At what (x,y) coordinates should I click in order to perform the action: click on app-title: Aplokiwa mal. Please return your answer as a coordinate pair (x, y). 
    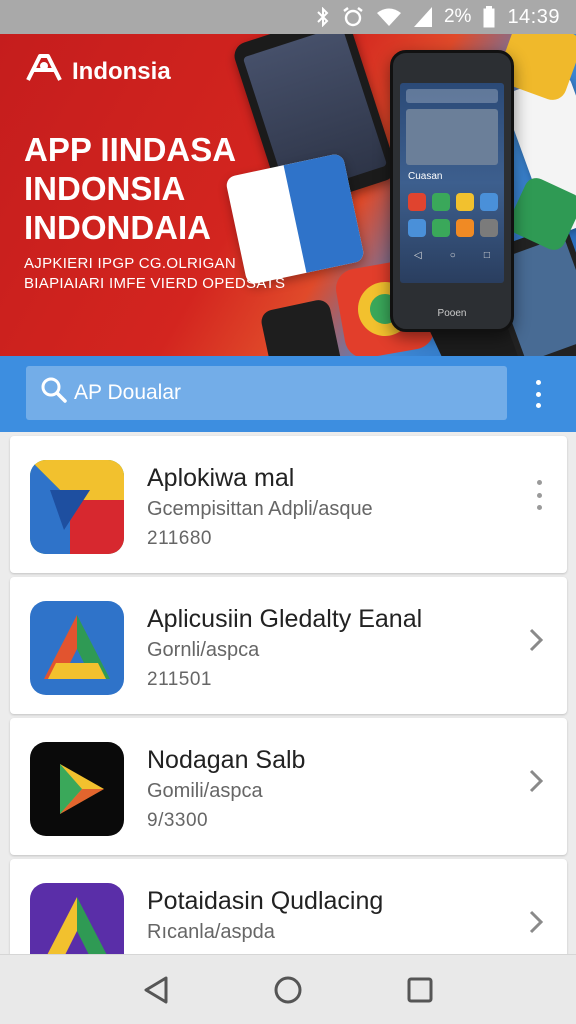
    Looking at the image, I should click on (221, 478).